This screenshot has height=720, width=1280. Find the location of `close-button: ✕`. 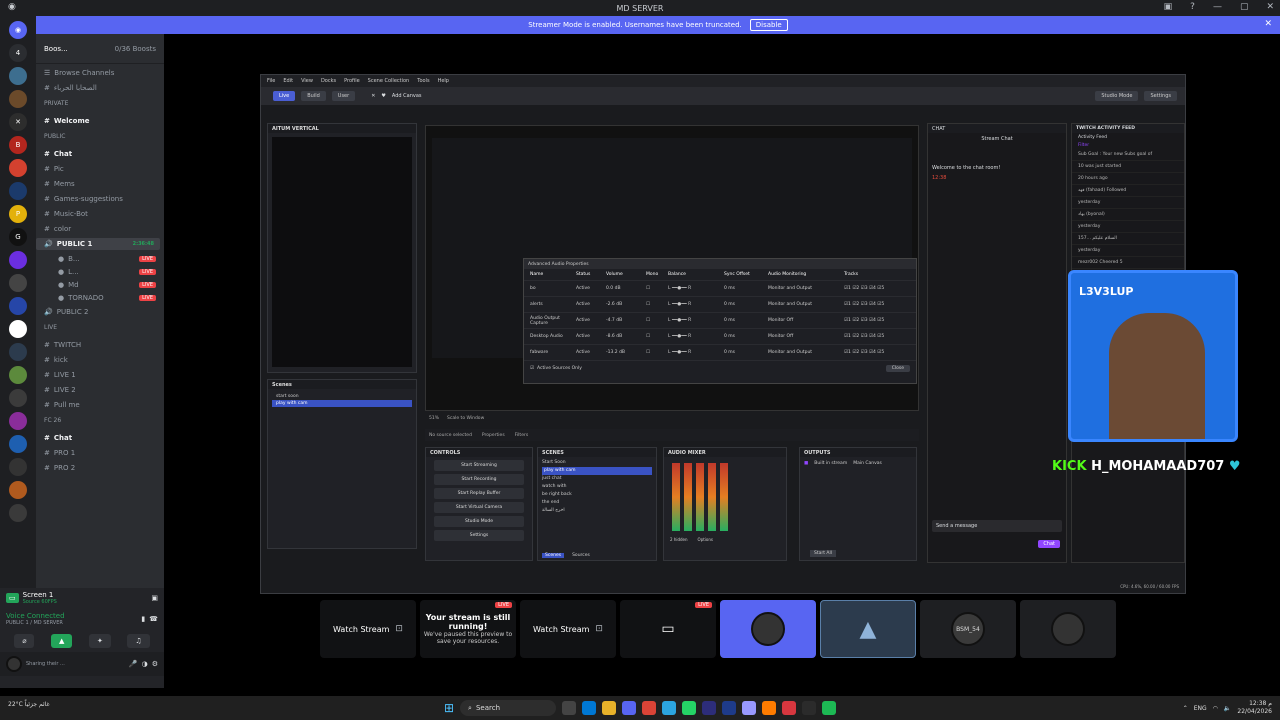

close-button: ✕ is located at coordinates (1270, 7).